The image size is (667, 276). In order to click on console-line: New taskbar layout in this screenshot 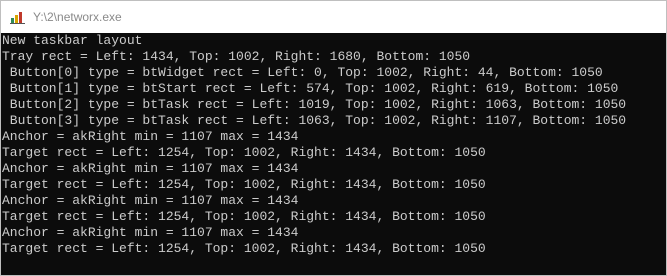, I will do `click(72, 40)`.